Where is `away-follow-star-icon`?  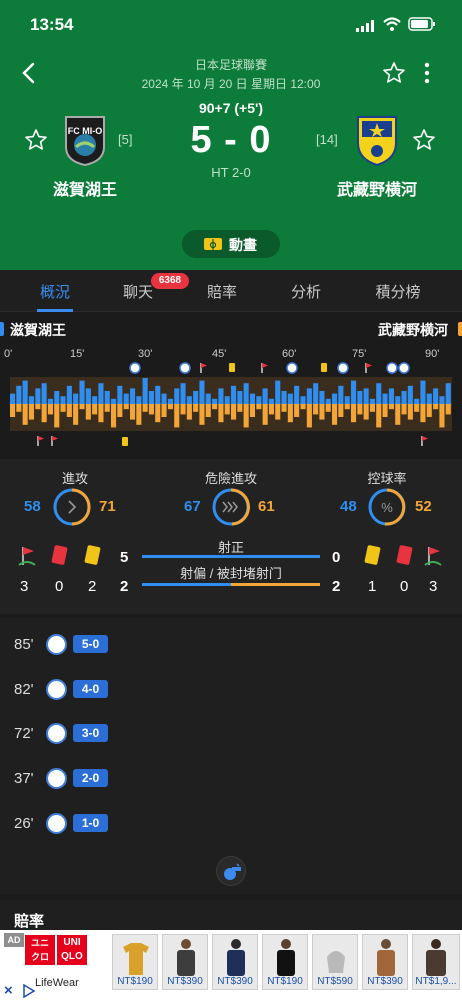
away-follow-star-icon is located at coordinates (424, 140).